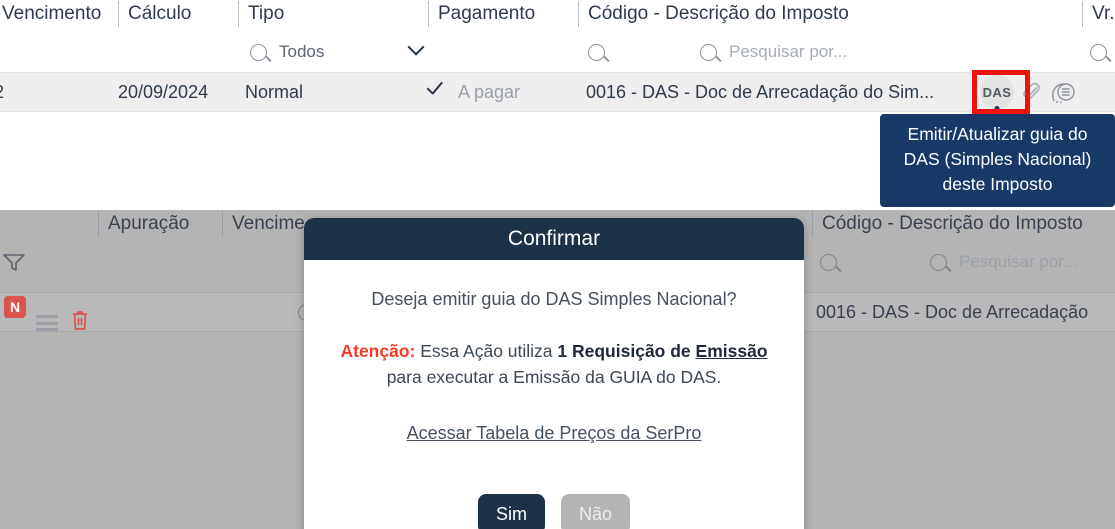 The height and width of the screenshot is (529, 1115). What do you see at coordinates (80, 320) in the screenshot?
I see `trash-icon` at bounding box center [80, 320].